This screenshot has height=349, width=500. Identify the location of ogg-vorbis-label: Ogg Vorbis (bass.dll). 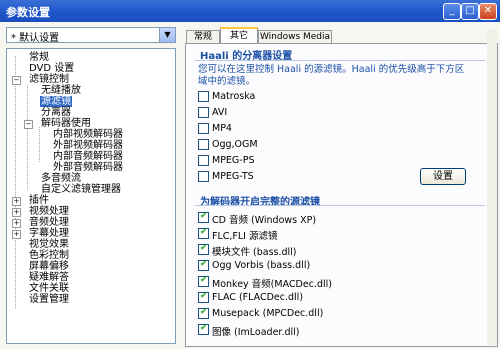
(261, 265).